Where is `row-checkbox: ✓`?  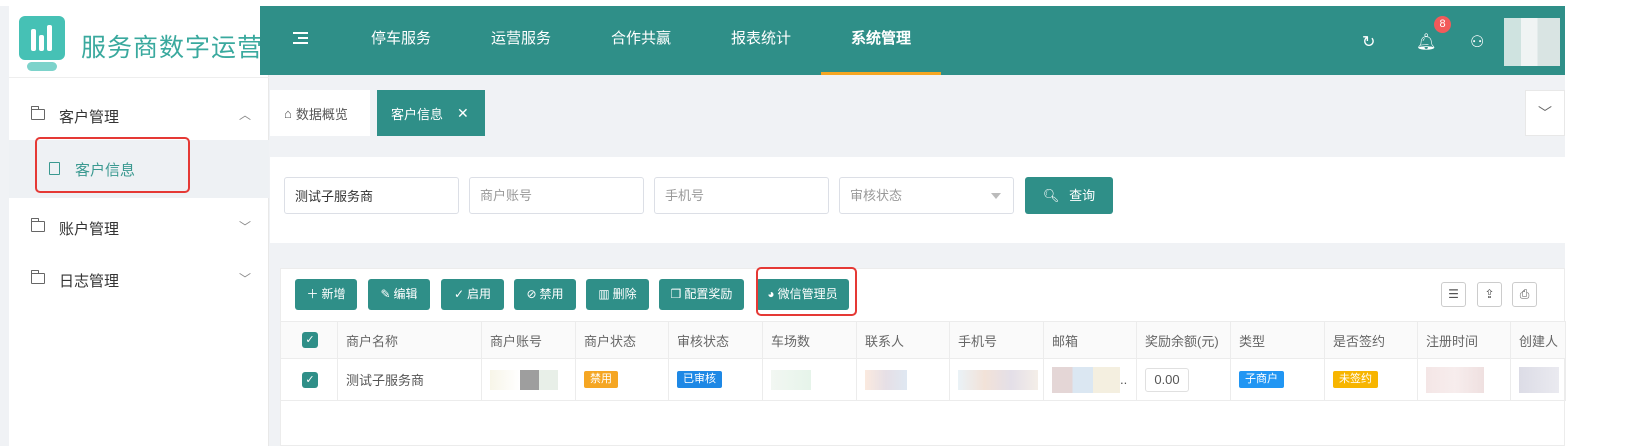 row-checkbox: ✓ is located at coordinates (309, 379).